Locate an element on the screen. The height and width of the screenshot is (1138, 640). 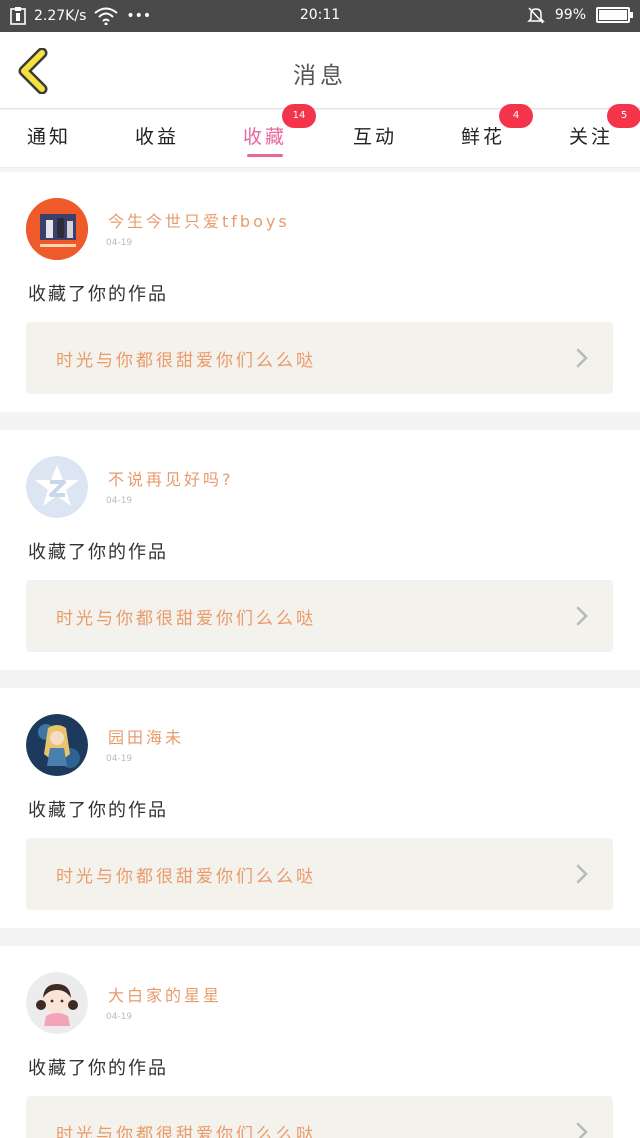
tab-label: 互动 is located at coordinates (374, 137).